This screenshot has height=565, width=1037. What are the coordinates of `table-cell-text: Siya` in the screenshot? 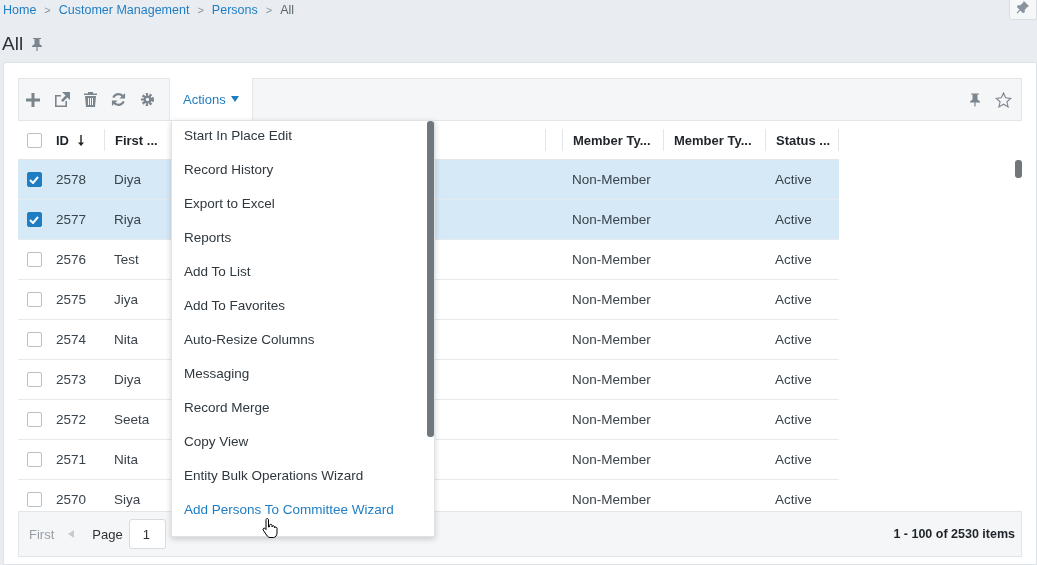 It's located at (127, 499).